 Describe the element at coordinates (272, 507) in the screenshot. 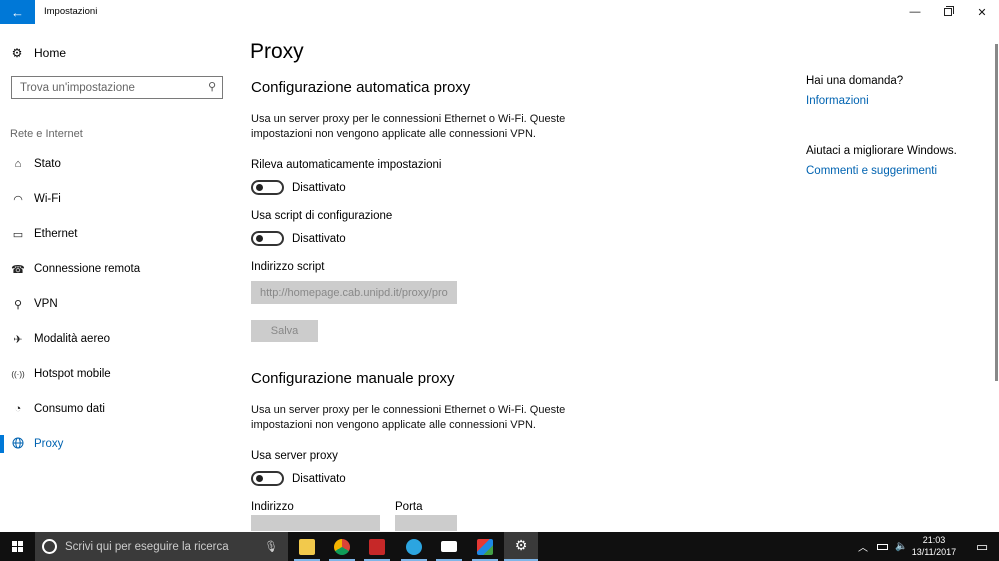

I see `address-label: Indirizzo` at that location.